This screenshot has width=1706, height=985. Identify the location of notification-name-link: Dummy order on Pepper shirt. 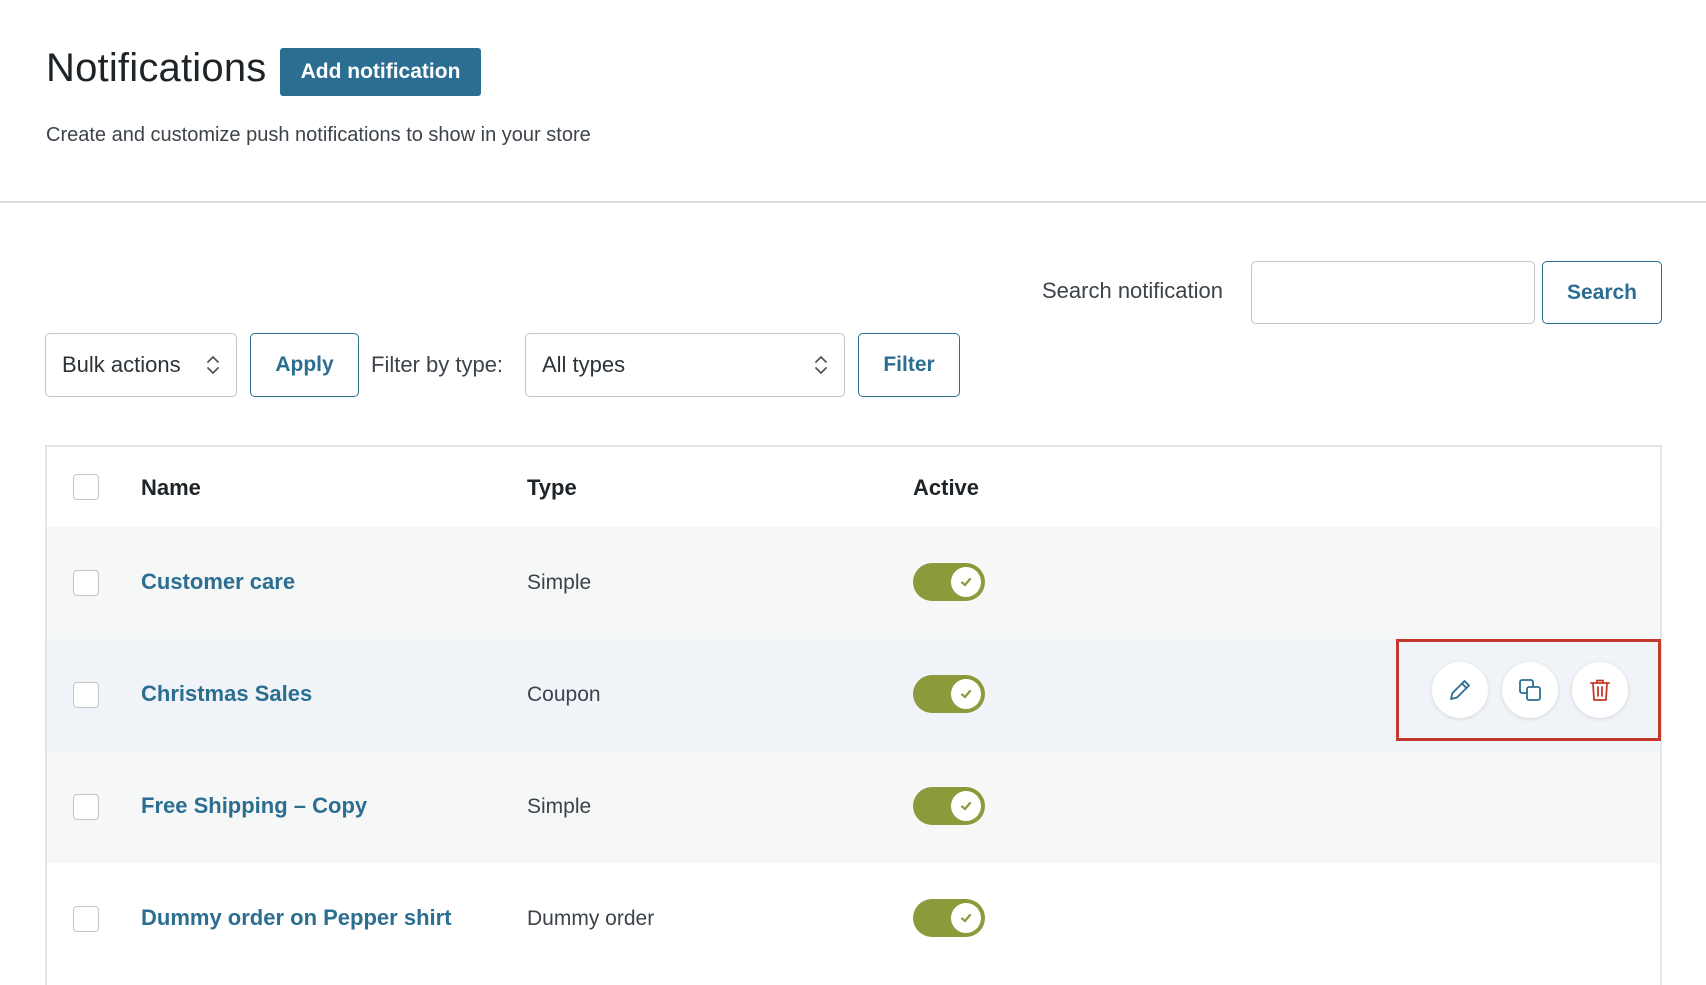
(296, 918).